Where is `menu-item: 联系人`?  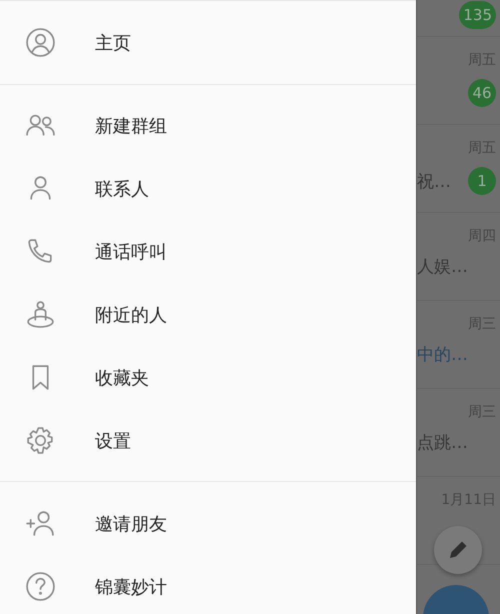
menu-item: 联系人 is located at coordinates (208, 188).